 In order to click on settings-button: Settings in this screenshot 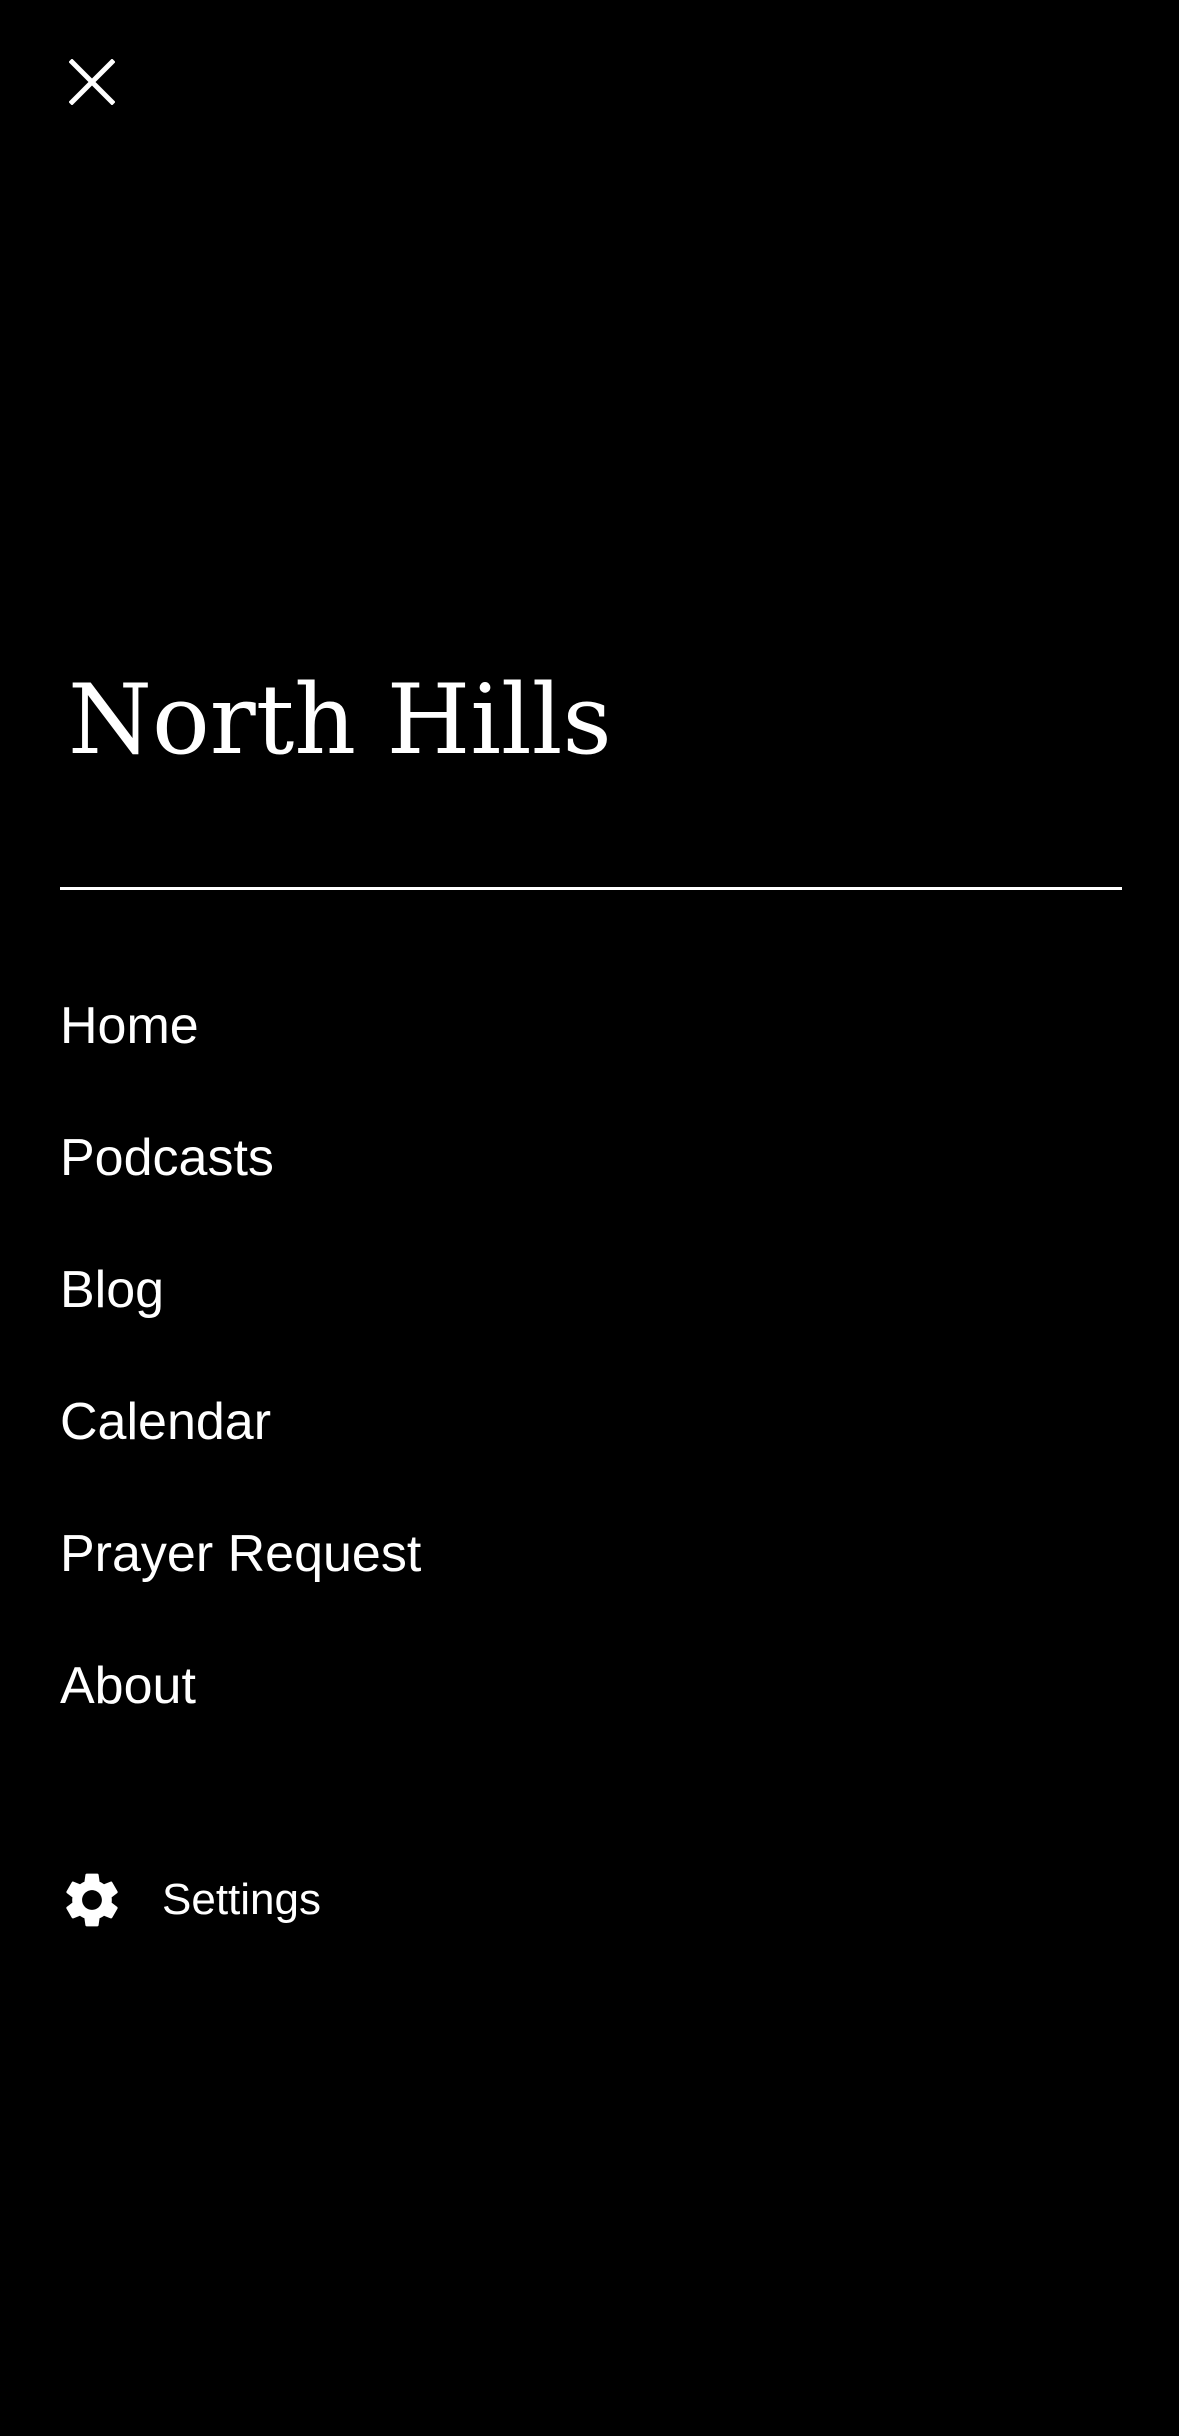, I will do `click(189, 1900)`.